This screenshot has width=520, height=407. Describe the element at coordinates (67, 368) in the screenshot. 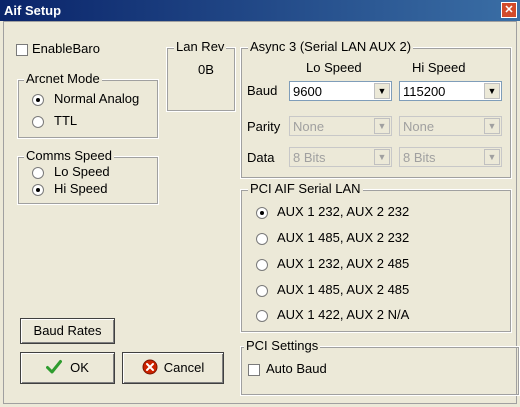

I see `ok-button: OK` at that location.